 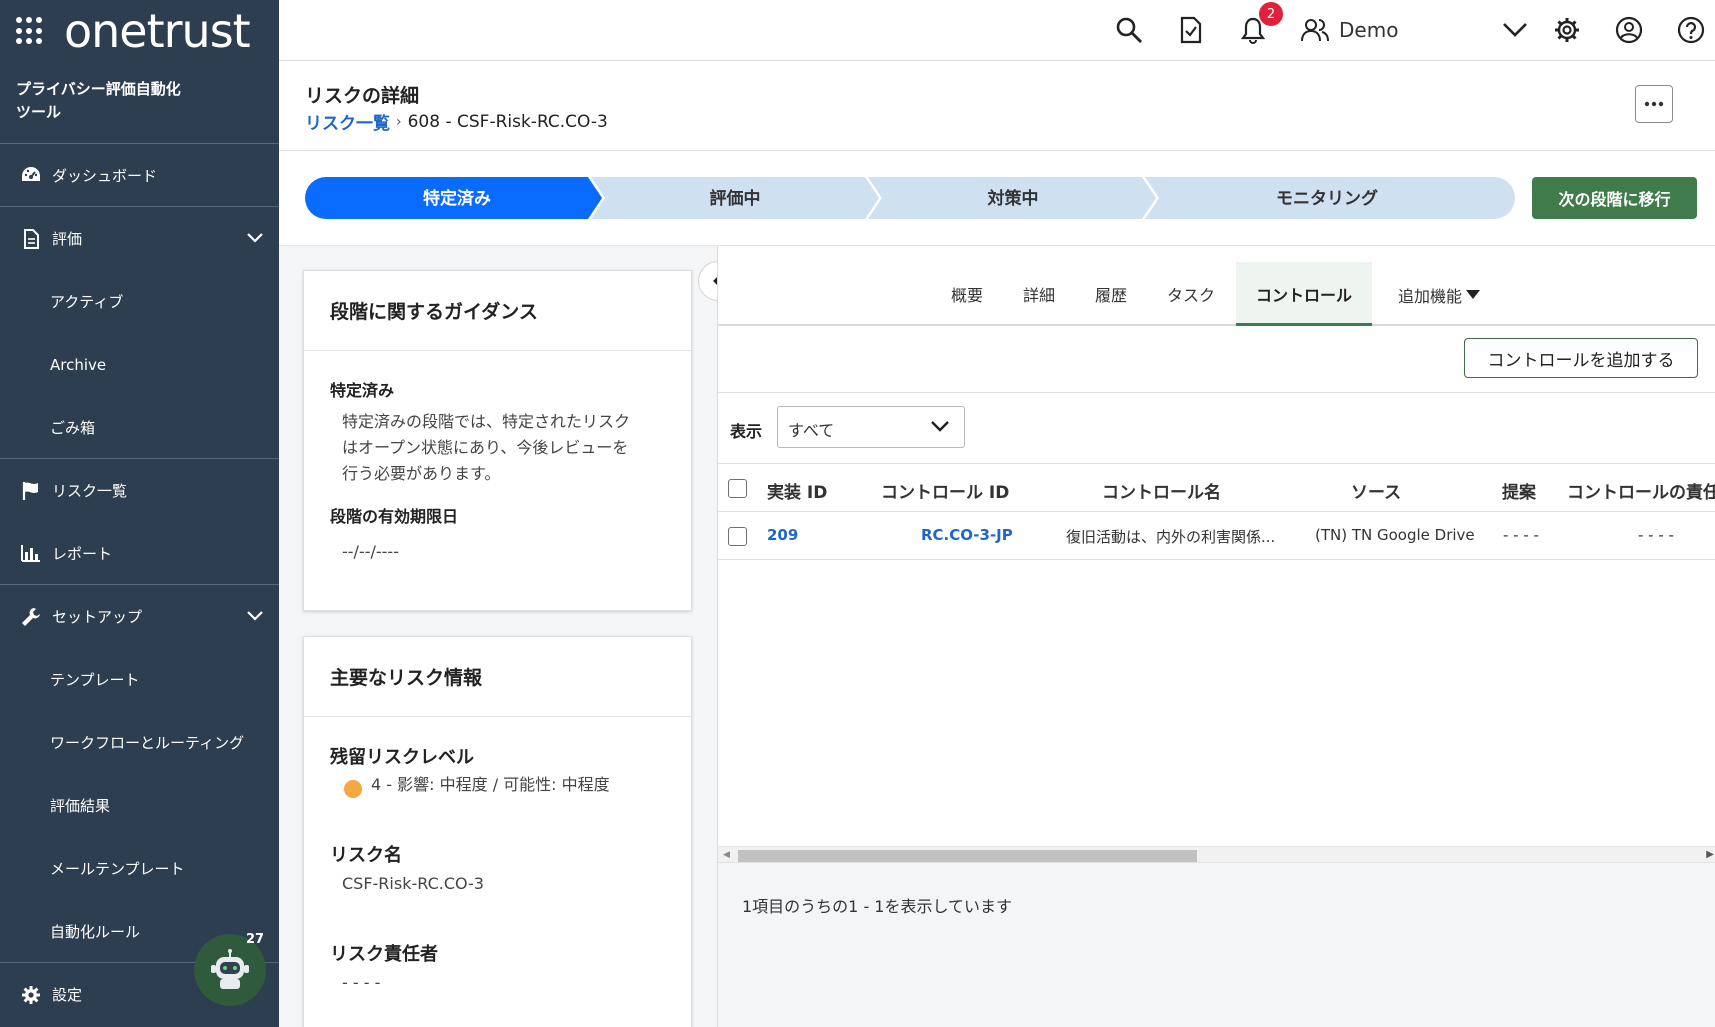 I want to click on sidebar-item-label: レポート, so click(x=82, y=553).